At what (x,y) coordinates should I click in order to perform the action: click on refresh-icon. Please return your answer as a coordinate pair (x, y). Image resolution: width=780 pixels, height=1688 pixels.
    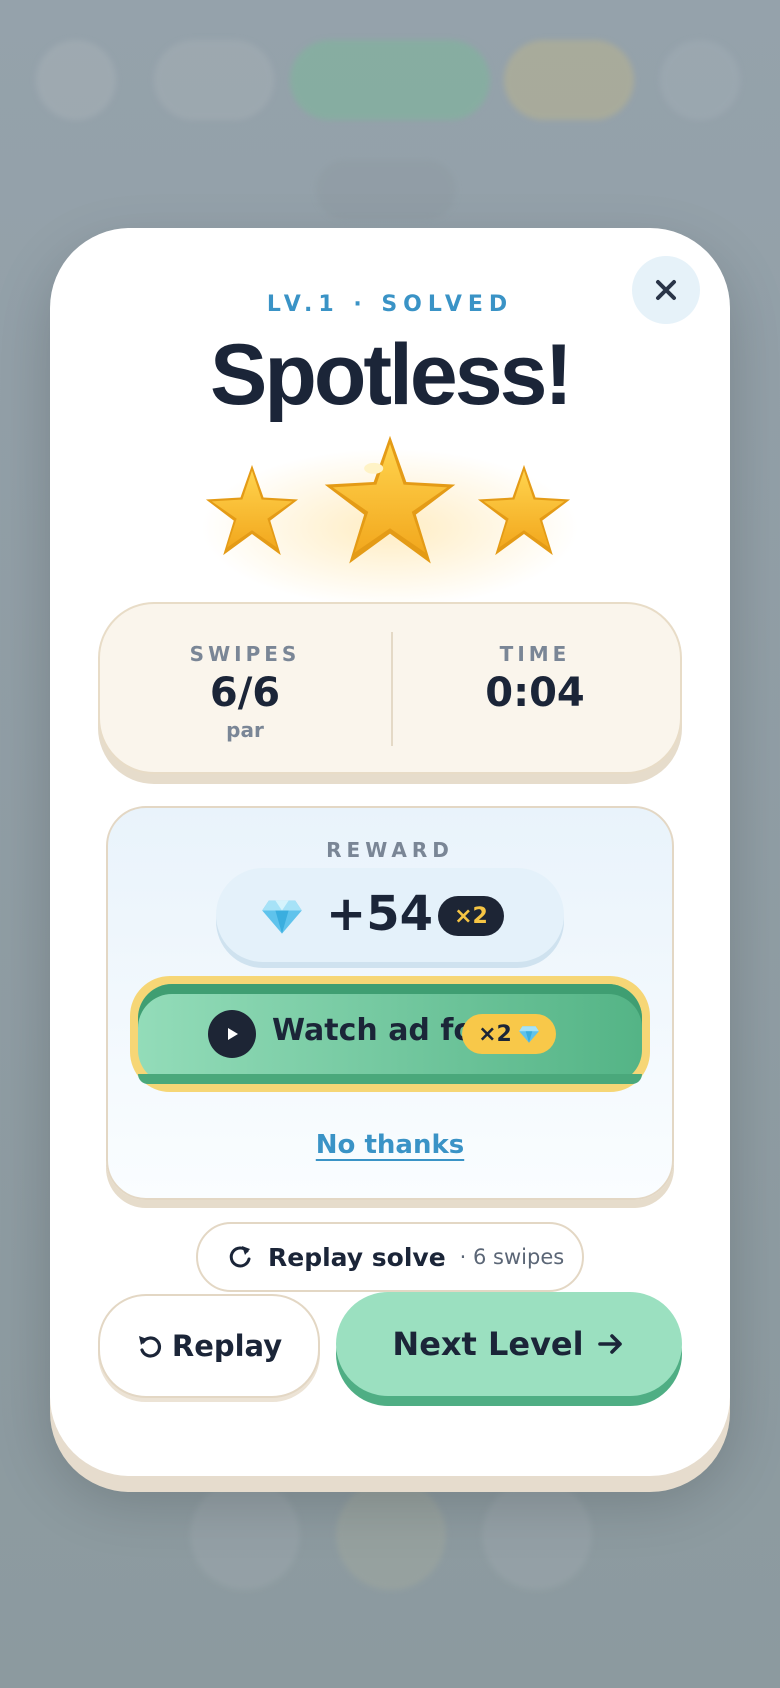
    Looking at the image, I should click on (240, 1257).